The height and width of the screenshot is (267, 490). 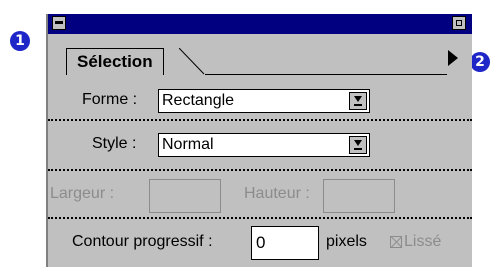 I want to click on style-dropdown-icon, so click(x=358, y=145).